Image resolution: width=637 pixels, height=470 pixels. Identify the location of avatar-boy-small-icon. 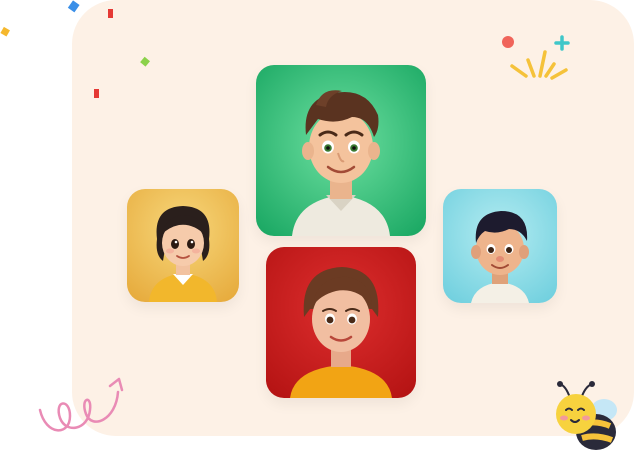
(500, 246).